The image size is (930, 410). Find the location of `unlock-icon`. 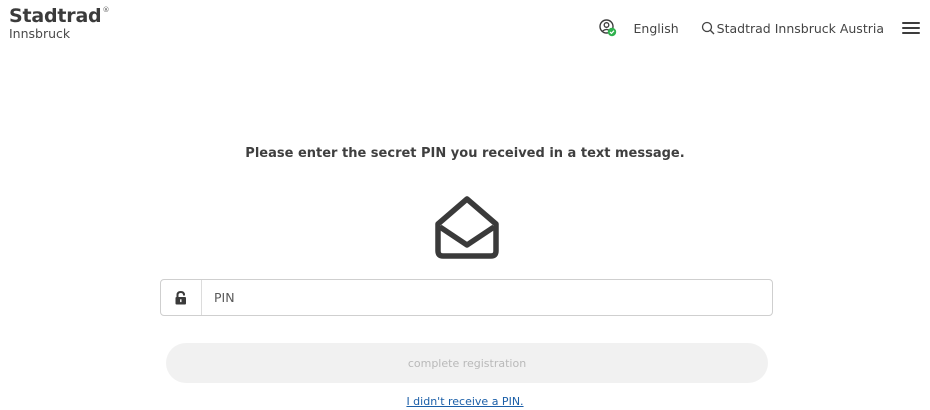

unlock-icon is located at coordinates (180, 297).